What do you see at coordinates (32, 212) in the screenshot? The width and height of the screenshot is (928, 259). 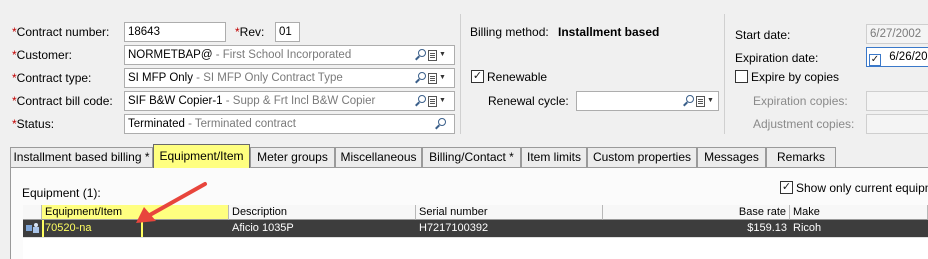 I see `row-selector-header` at bounding box center [32, 212].